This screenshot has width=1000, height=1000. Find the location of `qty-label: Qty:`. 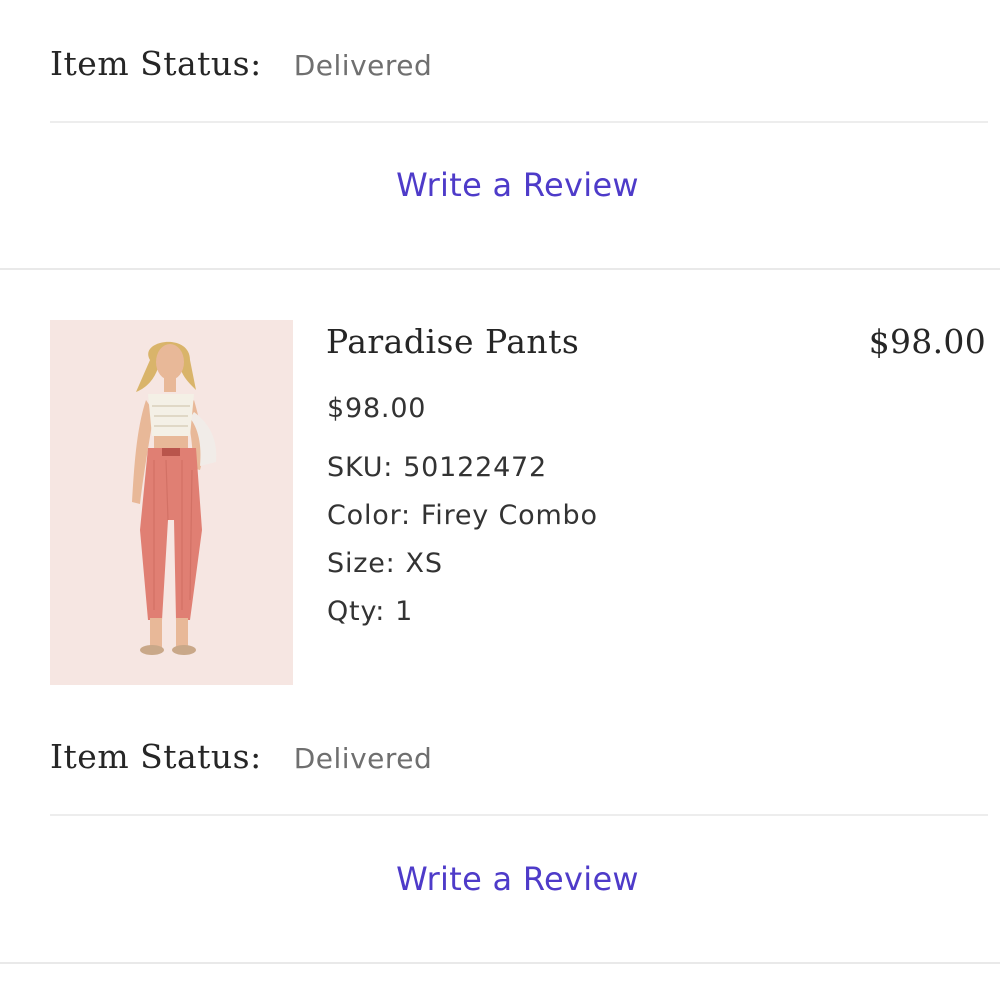

qty-label: Qty: is located at coordinates (356, 611).